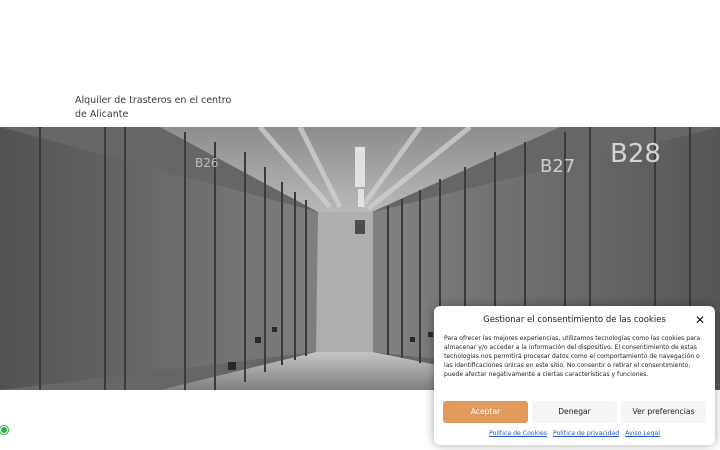  Describe the element at coordinates (518, 433) in the screenshot. I see `cookie-policy-link: Política de Cookies` at that location.